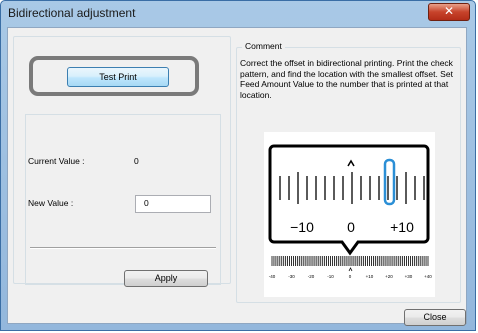 The width and height of the screenshot is (478, 333). I want to click on scale-label: -40, so click(272, 276).